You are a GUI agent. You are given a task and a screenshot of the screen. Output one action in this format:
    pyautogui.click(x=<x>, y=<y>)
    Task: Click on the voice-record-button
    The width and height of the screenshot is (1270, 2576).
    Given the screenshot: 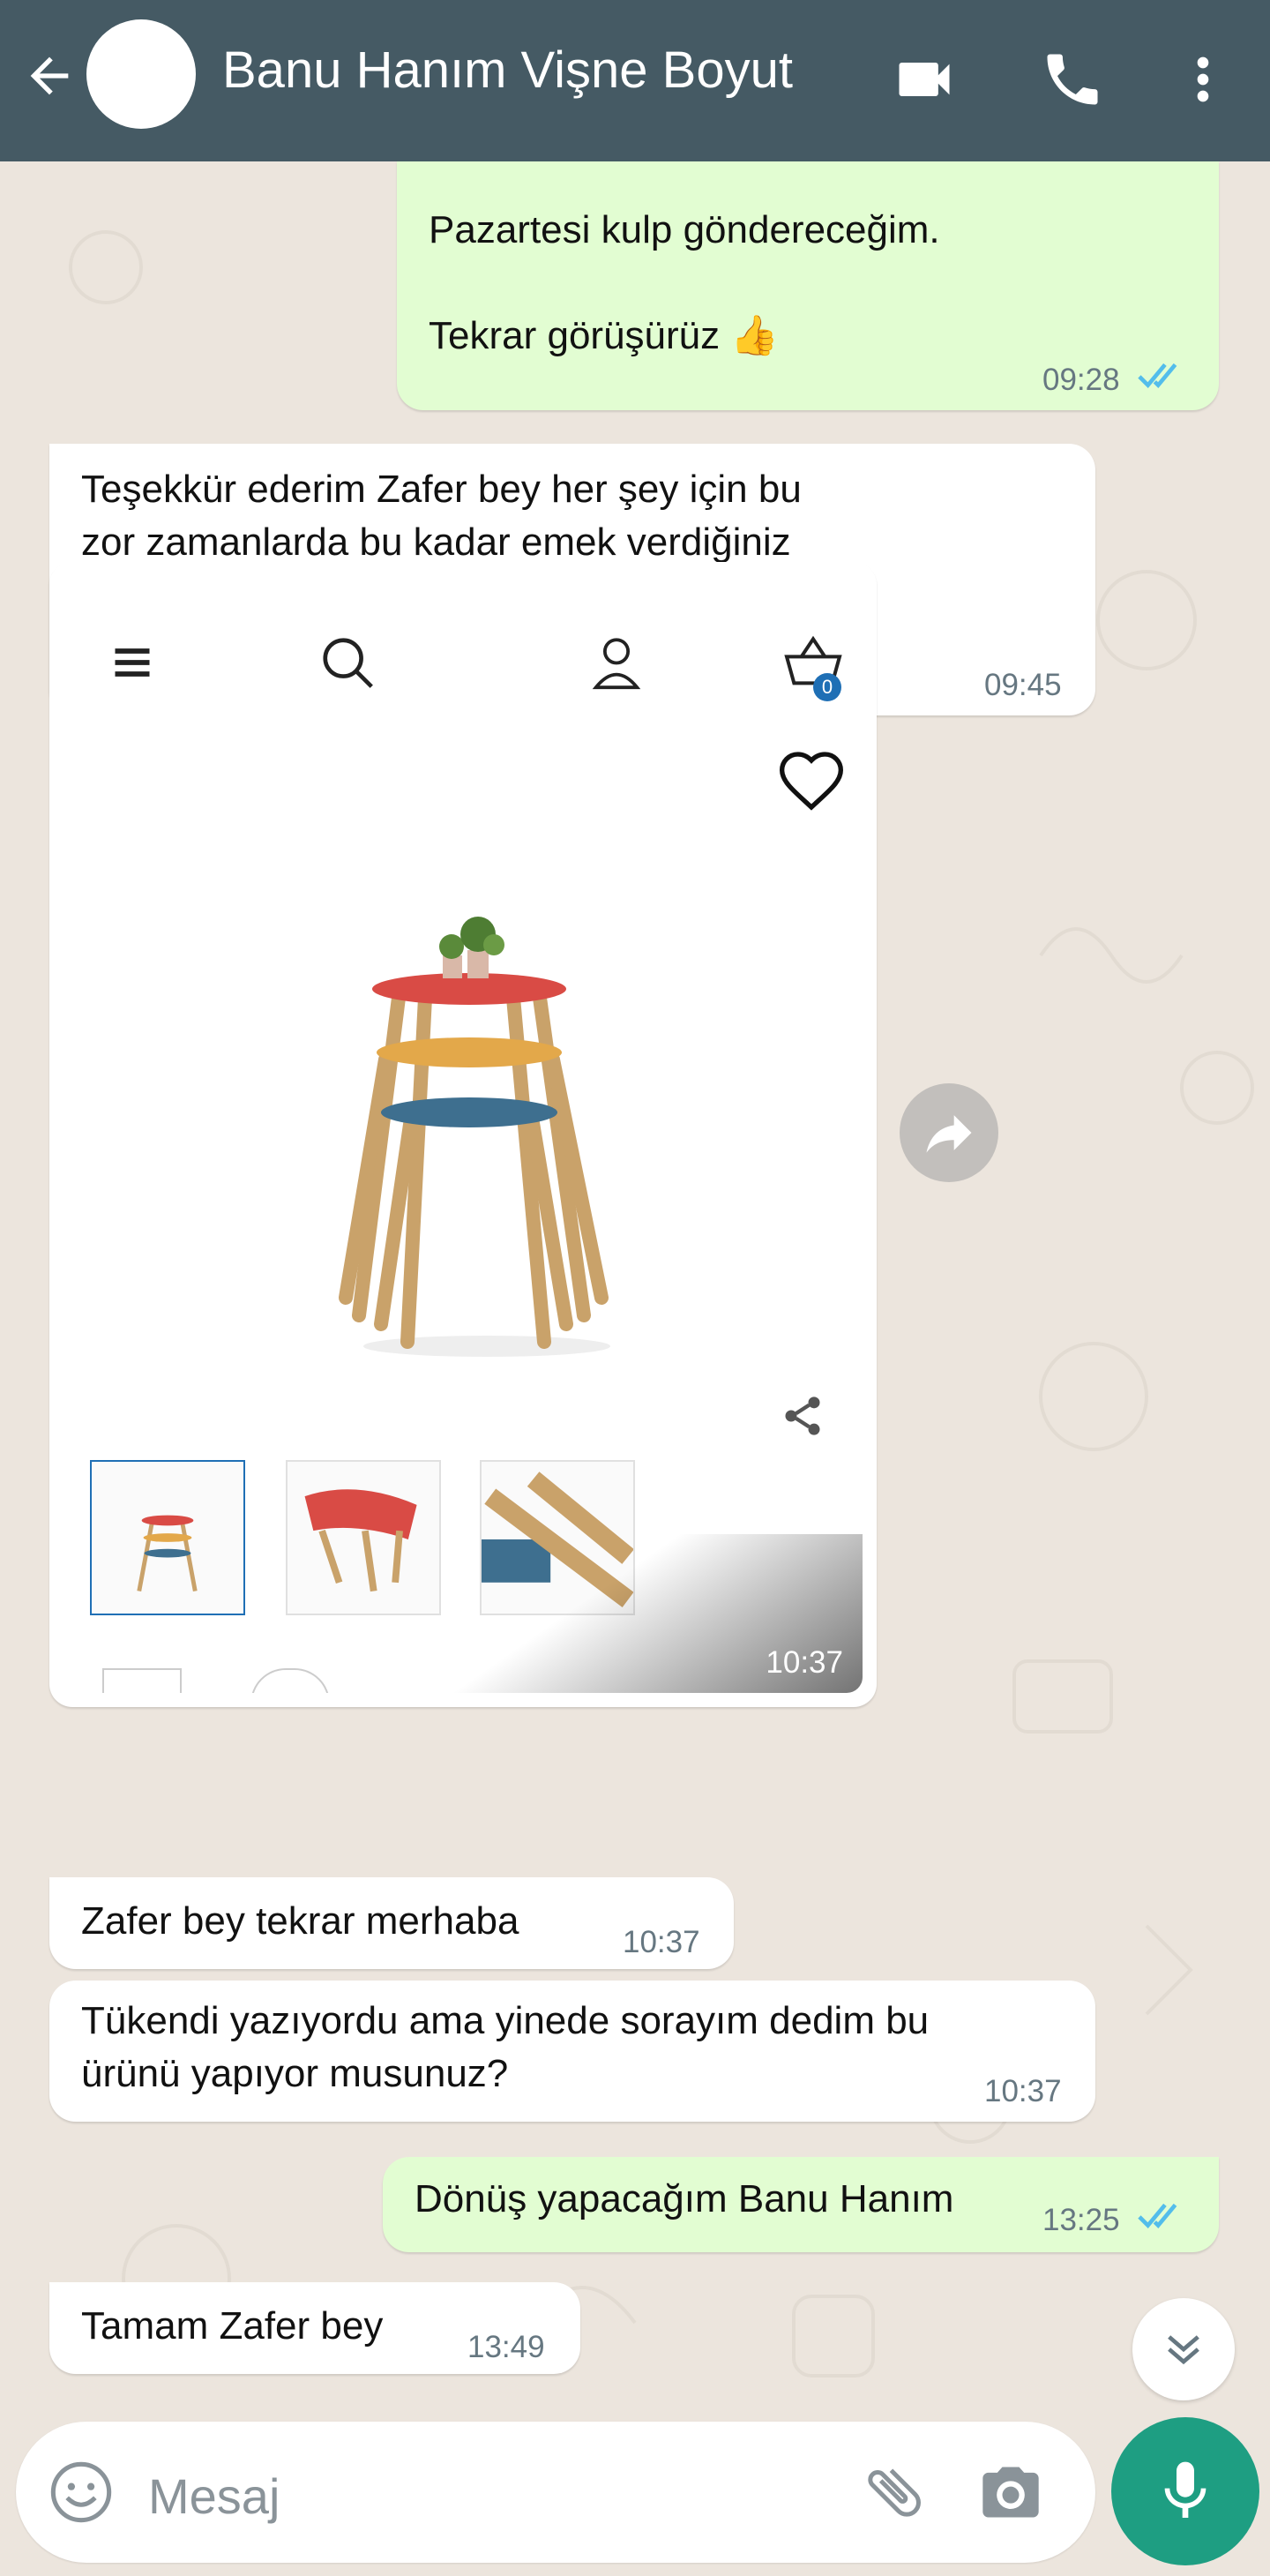 What is the action you would take?
    pyautogui.click(x=1185, y=2491)
    